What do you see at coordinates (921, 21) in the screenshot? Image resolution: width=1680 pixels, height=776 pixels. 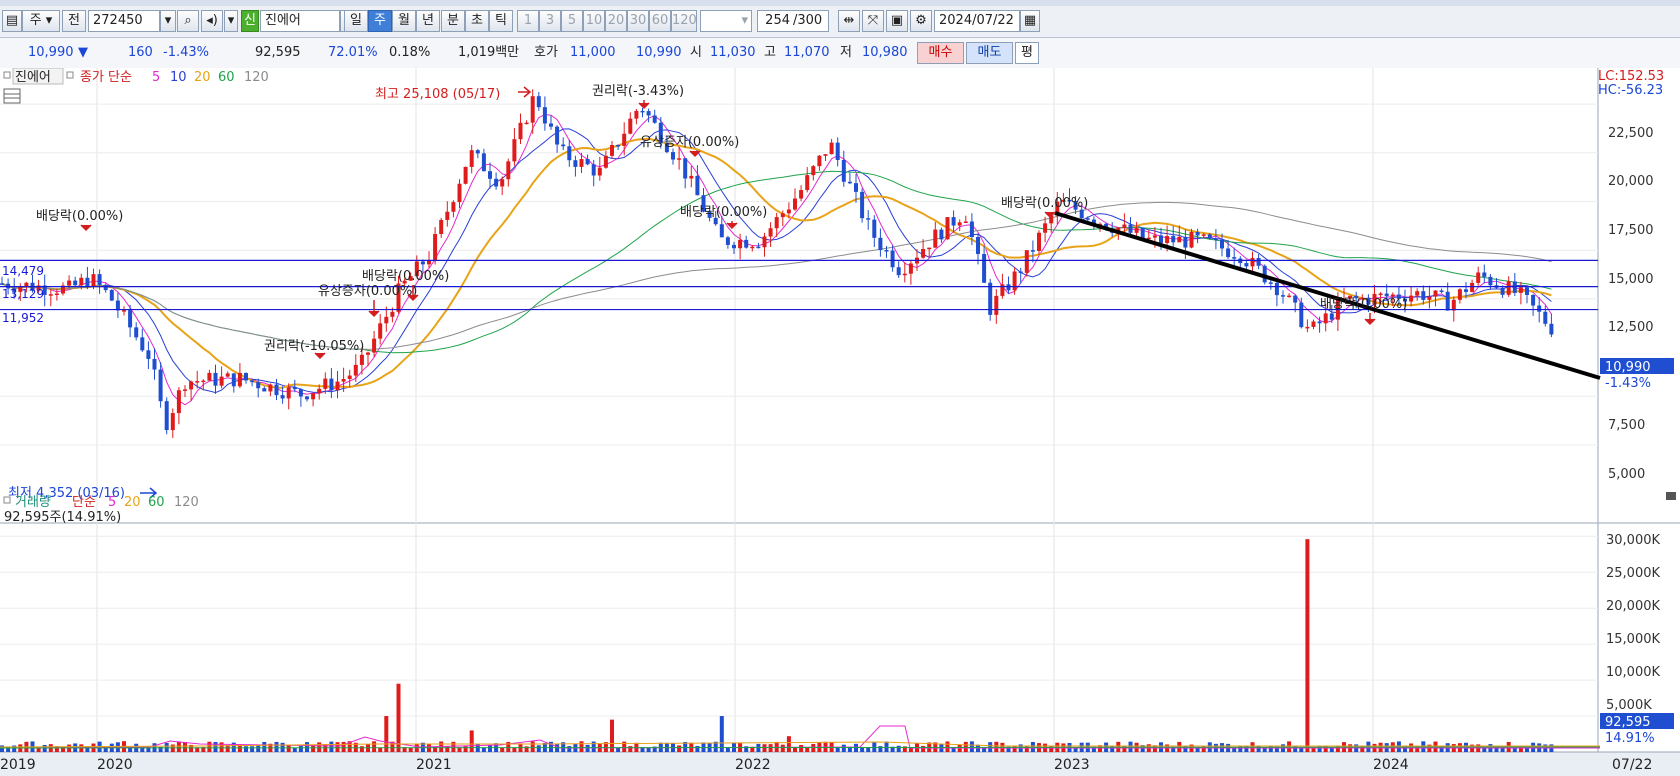 I see `settings-gear-icon: ⚙` at bounding box center [921, 21].